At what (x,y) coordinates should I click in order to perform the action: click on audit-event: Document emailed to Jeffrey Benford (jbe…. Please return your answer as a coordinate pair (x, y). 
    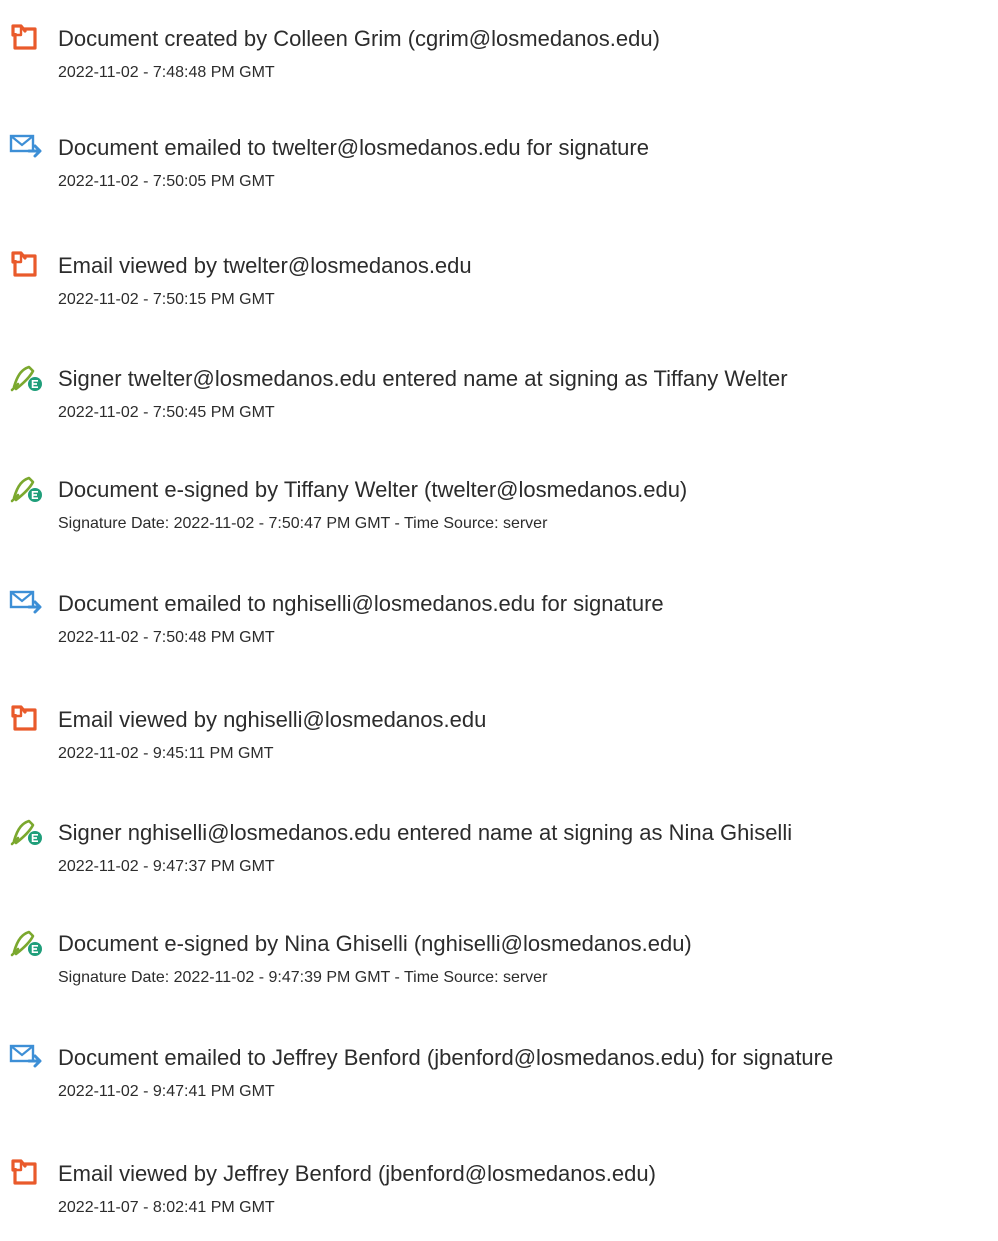
    Looking at the image, I should click on (499, 1080).